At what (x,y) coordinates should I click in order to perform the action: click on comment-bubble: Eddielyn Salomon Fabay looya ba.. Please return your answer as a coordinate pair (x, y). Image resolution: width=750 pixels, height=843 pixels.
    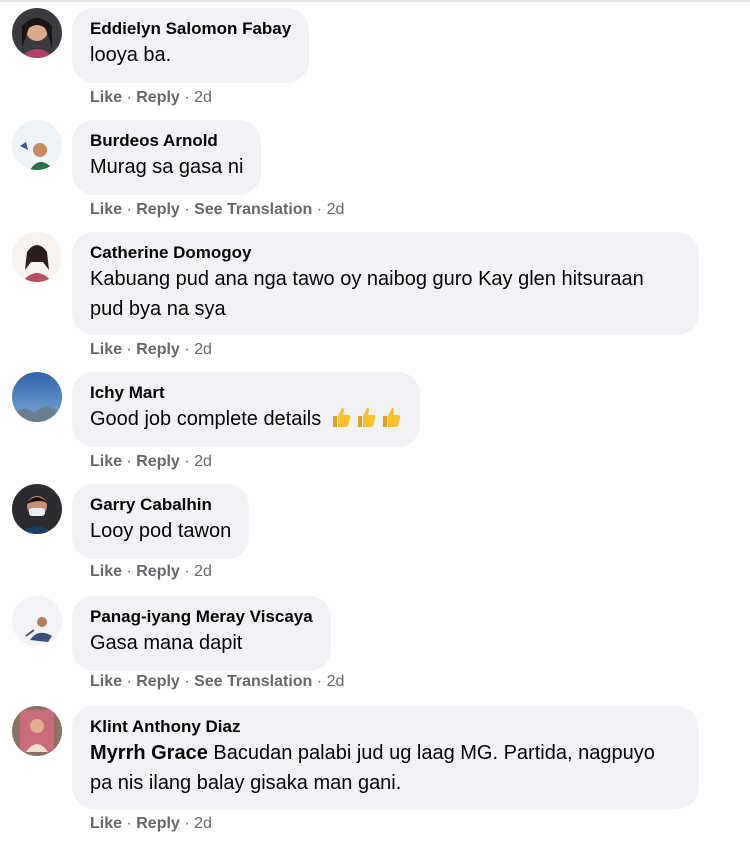
    Looking at the image, I should click on (191, 45).